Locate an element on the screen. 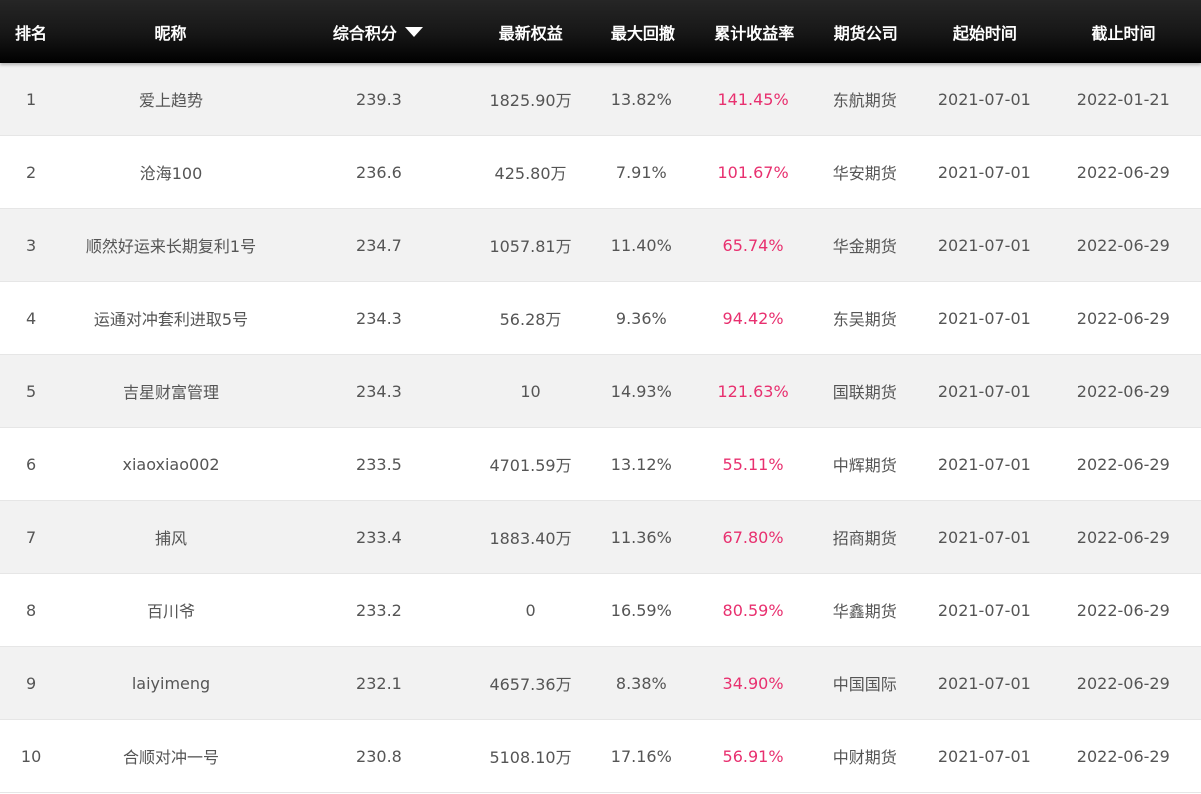 This screenshot has width=1201, height=794. header-drawdown: 最大回撤 is located at coordinates (643, 32).